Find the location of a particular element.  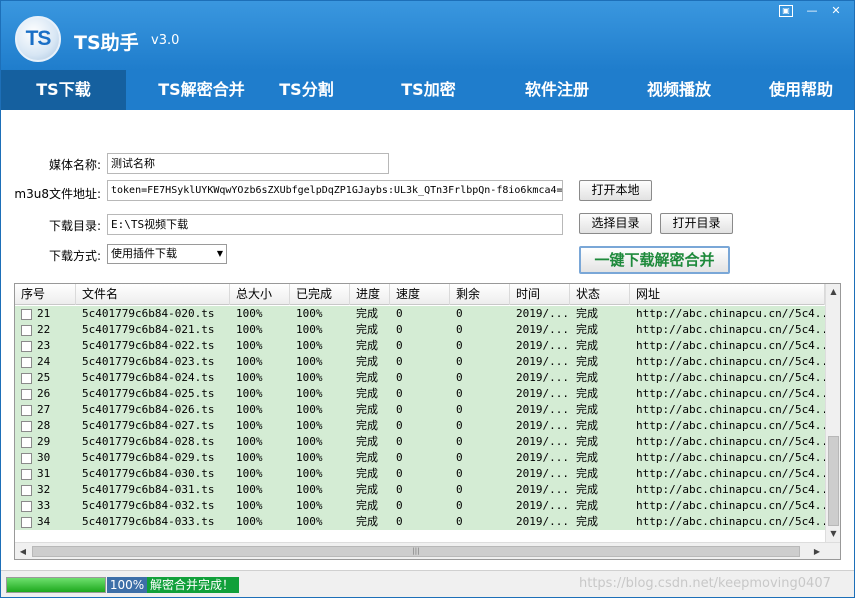

header-col-time: 时间 is located at coordinates (540, 294).